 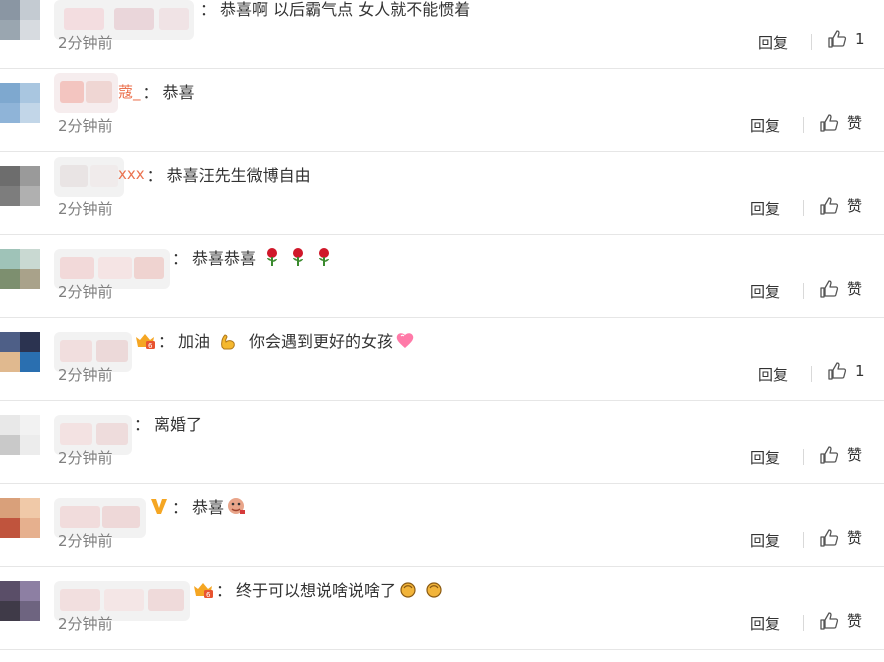 I want to click on comment-text: 恭喜啊 以后霸气点 女人就不能惯着, so click(x=345, y=9).